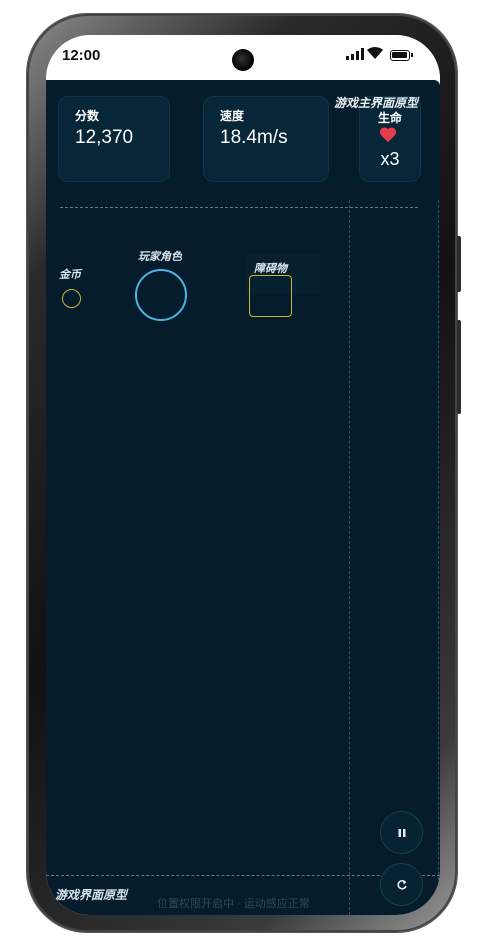 The width and height of the screenshot is (486, 946). I want to click on speed-value: 18.4m/s, so click(254, 137).